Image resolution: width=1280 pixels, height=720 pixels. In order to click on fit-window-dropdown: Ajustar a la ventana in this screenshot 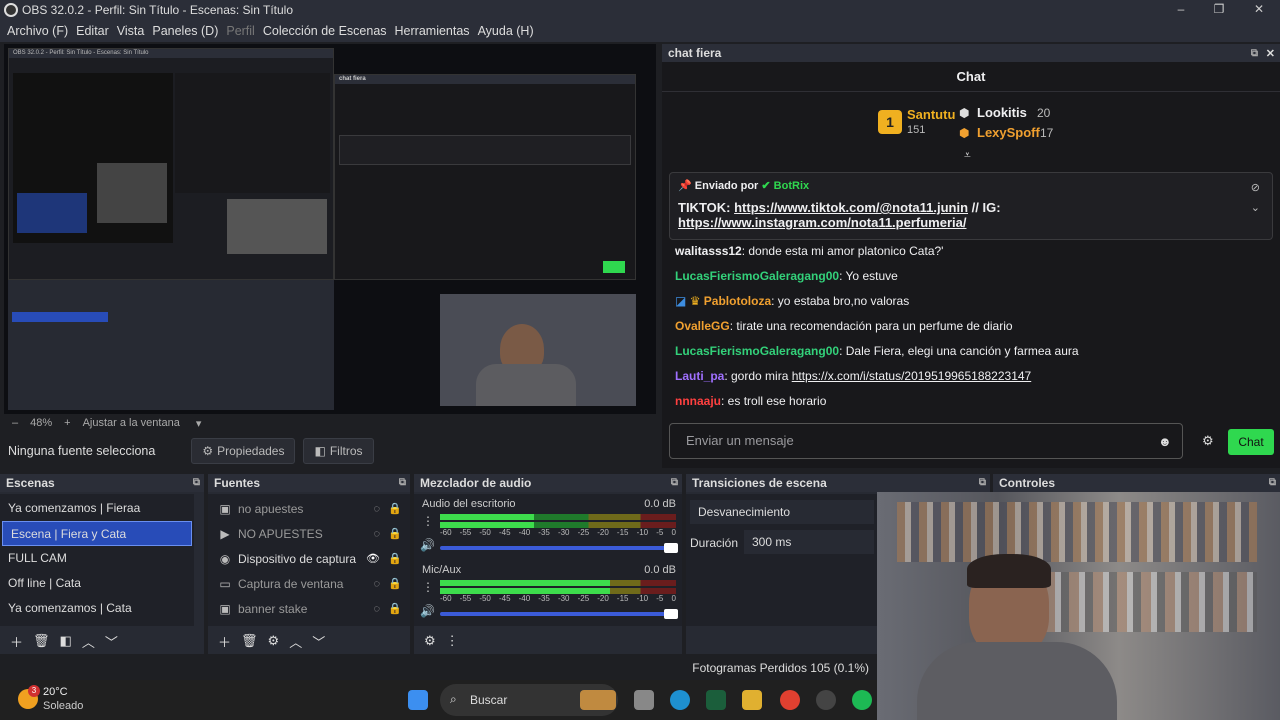, I will do `click(131, 423)`.